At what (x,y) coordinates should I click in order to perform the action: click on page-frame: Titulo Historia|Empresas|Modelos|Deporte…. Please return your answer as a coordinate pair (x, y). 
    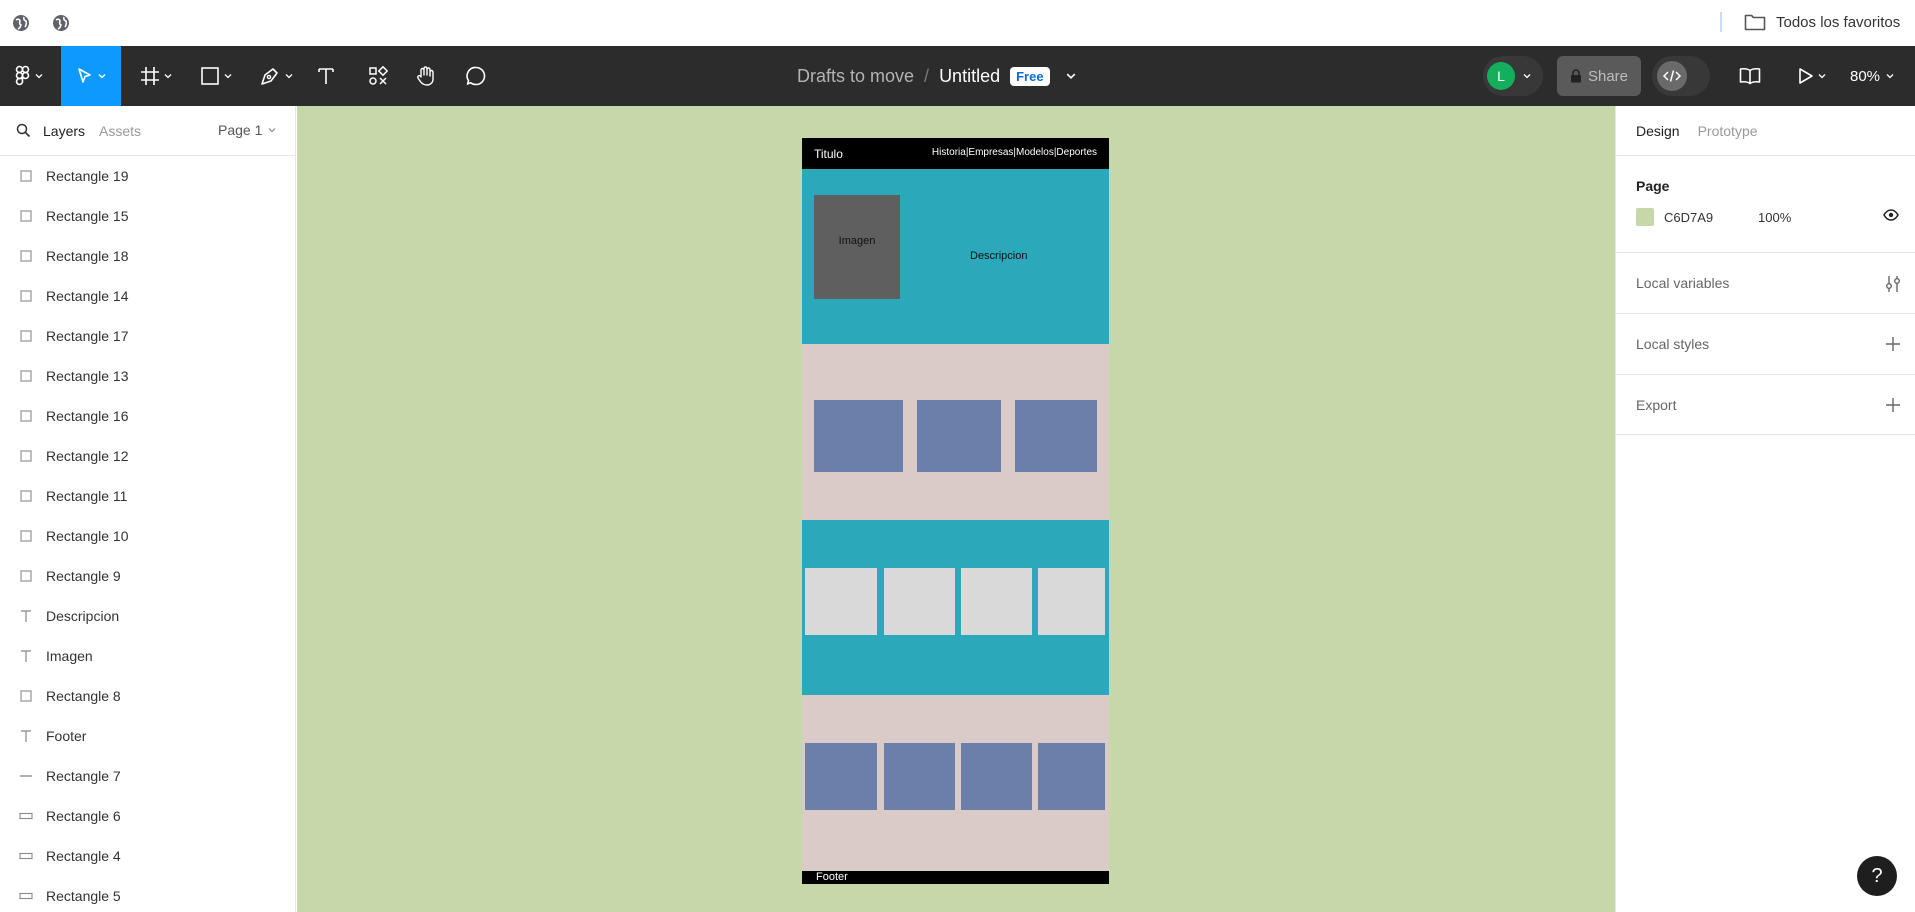
    Looking at the image, I should click on (955, 511).